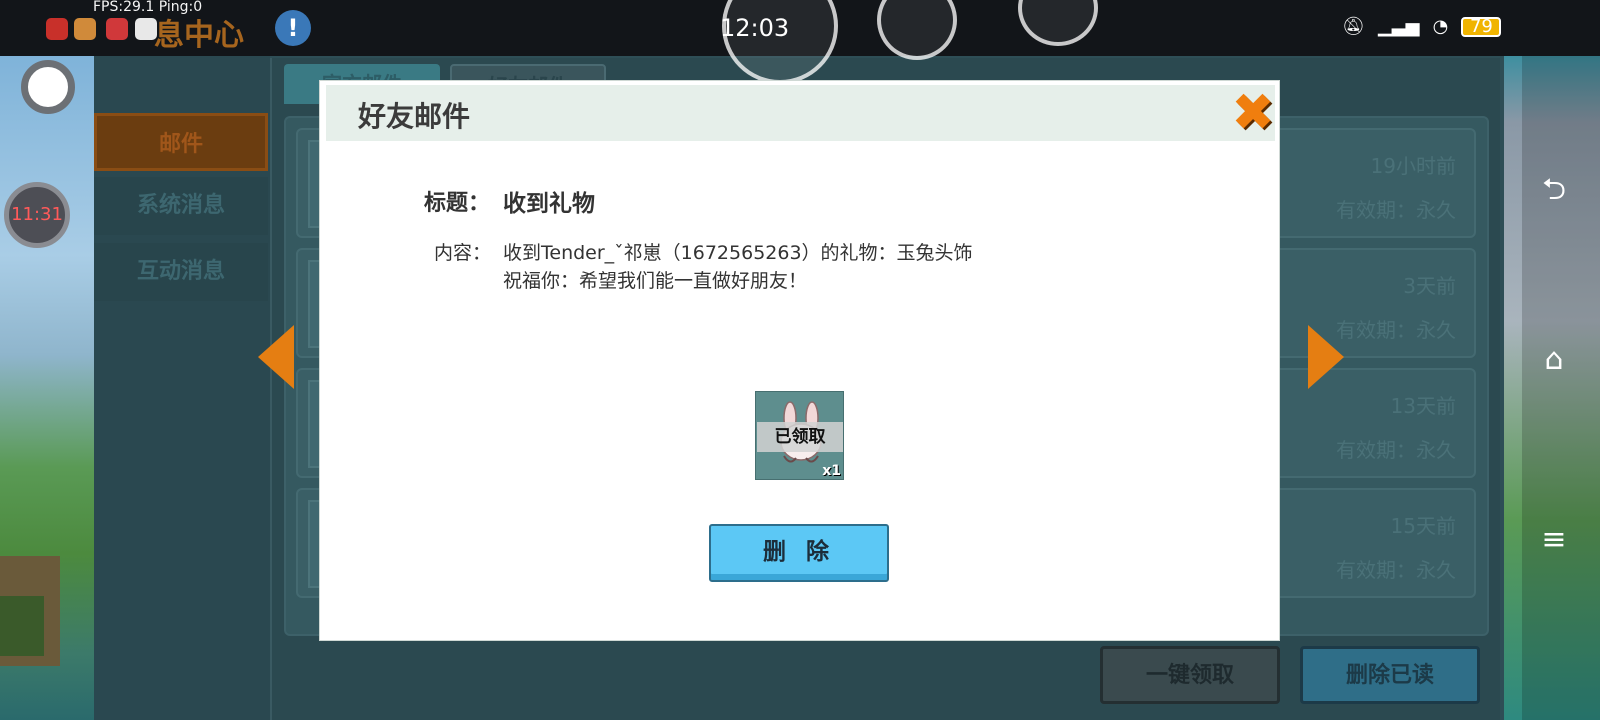 The height and width of the screenshot is (720, 1600). Describe the element at coordinates (1326, 357) in the screenshot. I see `next-arrow-icon` at that location.